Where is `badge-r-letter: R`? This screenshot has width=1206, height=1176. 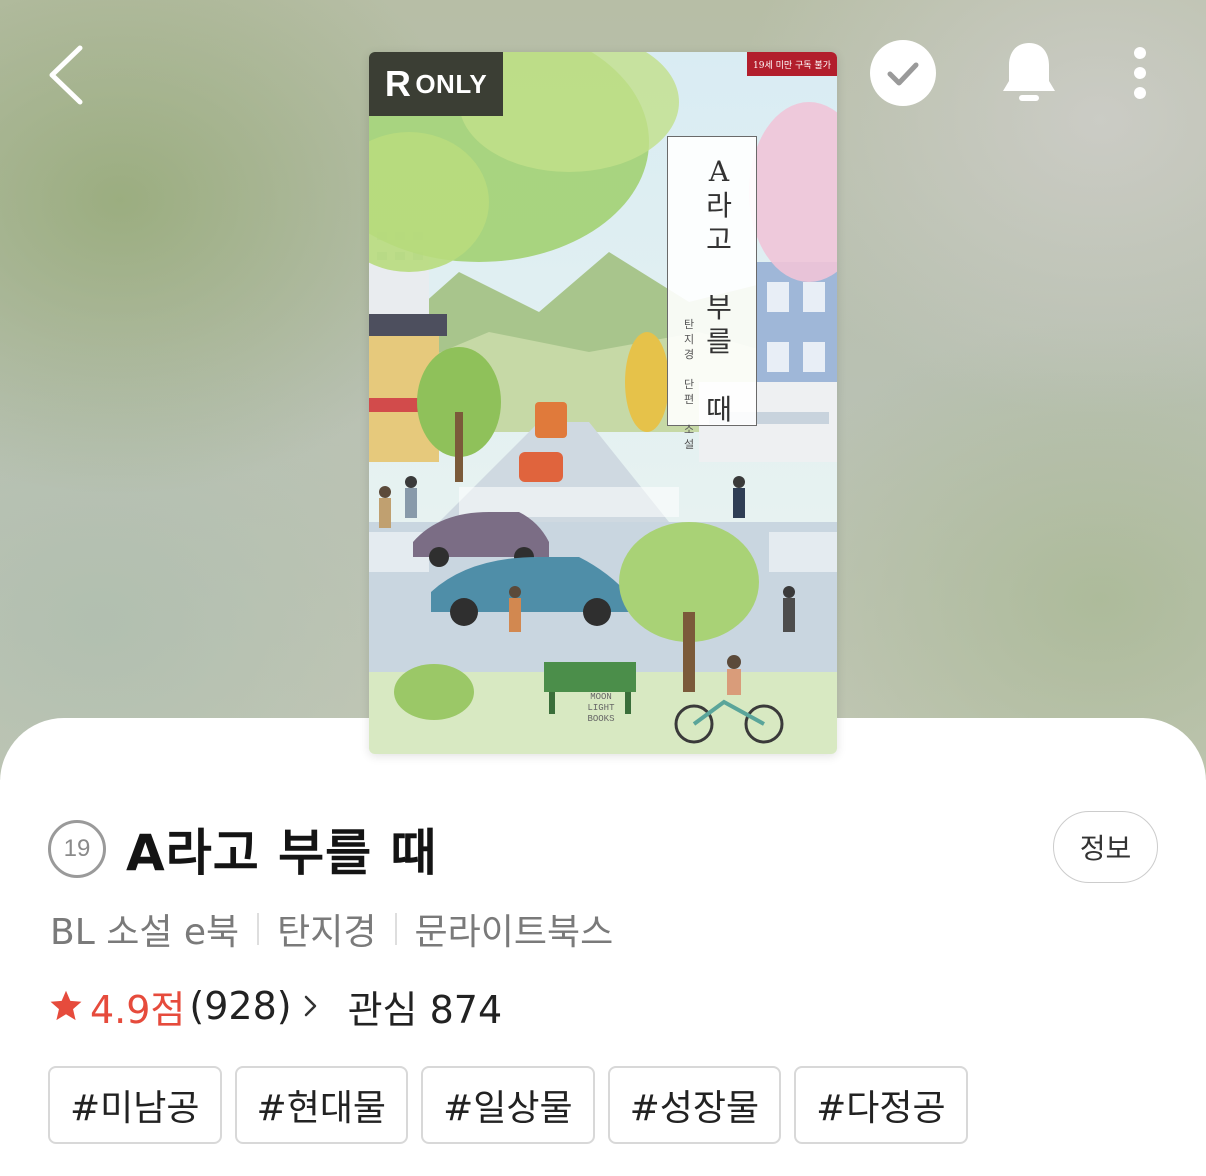 badge-r-letter: R is located at coordinates (398, 83).